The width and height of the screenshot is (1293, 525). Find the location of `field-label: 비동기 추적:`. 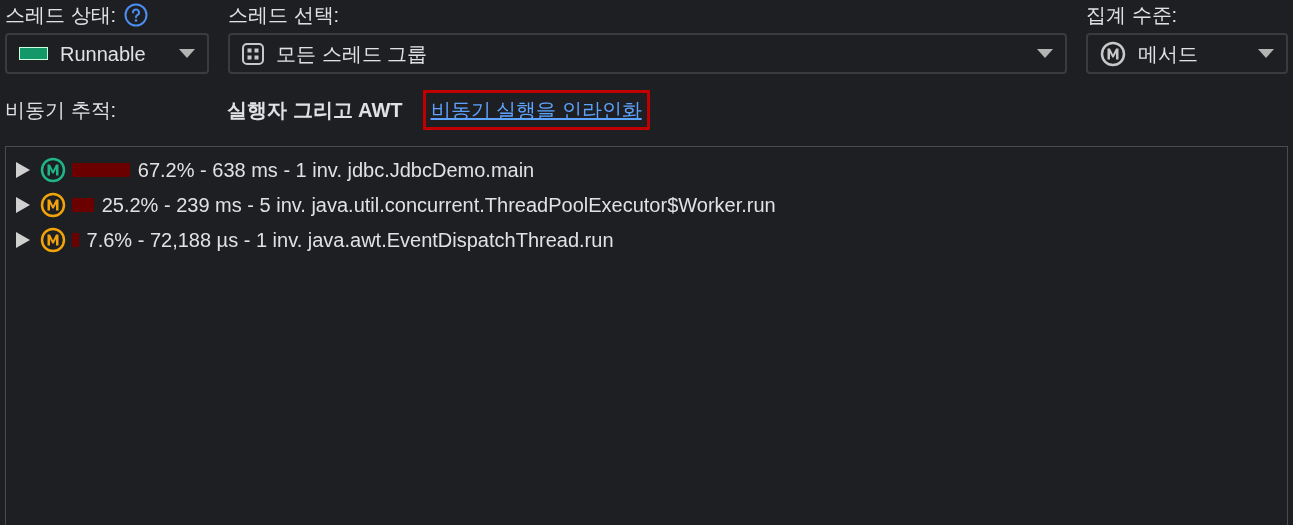

field-label: 비동기 추적: is located at coordinates (61, 110).